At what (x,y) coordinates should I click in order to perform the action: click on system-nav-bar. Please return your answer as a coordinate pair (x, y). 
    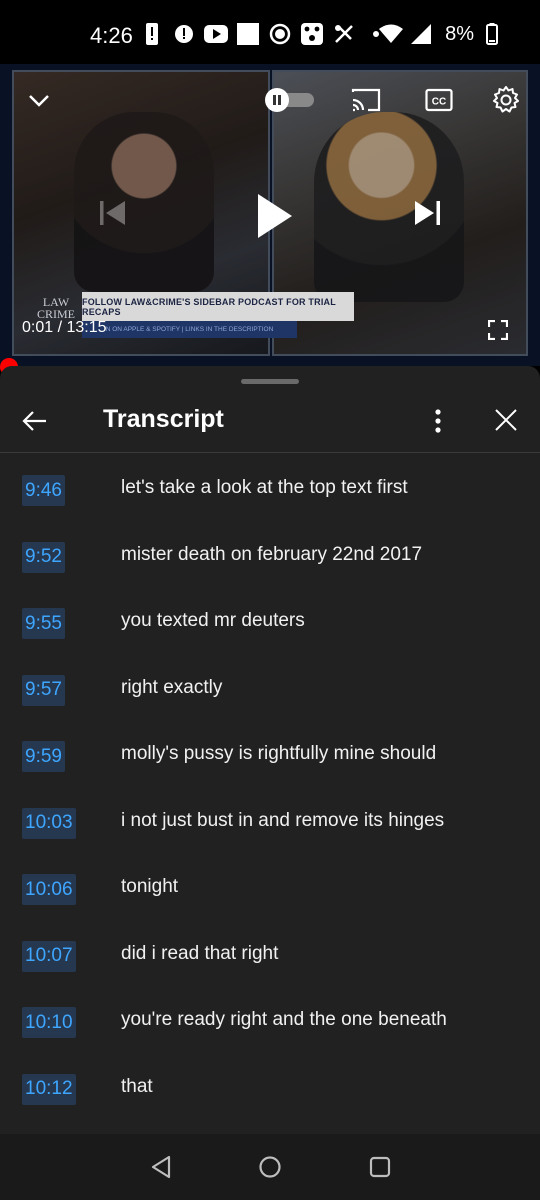
    Looking at the image, I should click on (270, 1167).